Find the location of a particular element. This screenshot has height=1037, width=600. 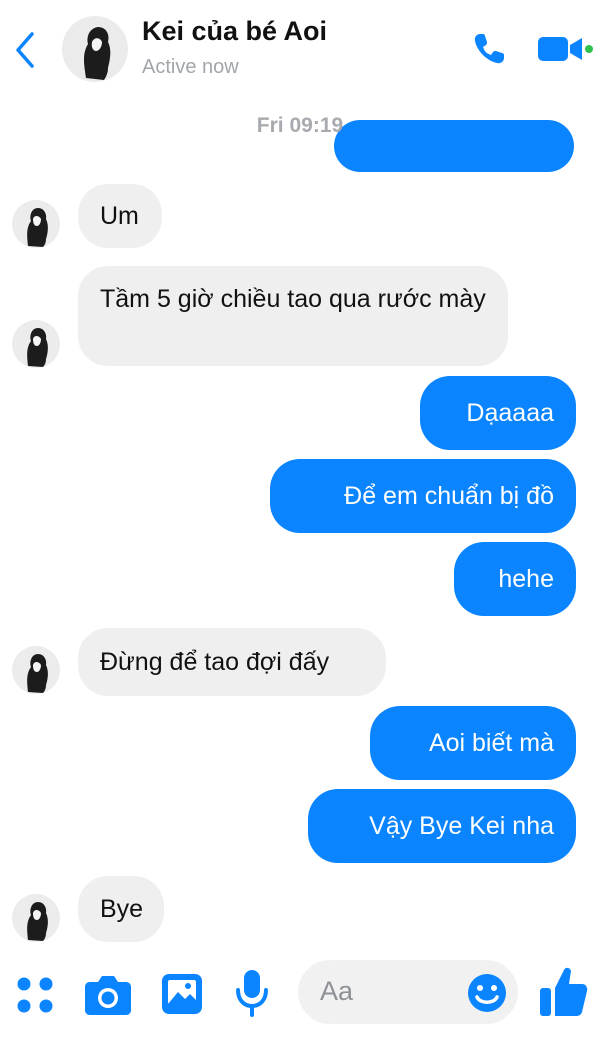

microphone-icon is located at coordinates (252, 993).